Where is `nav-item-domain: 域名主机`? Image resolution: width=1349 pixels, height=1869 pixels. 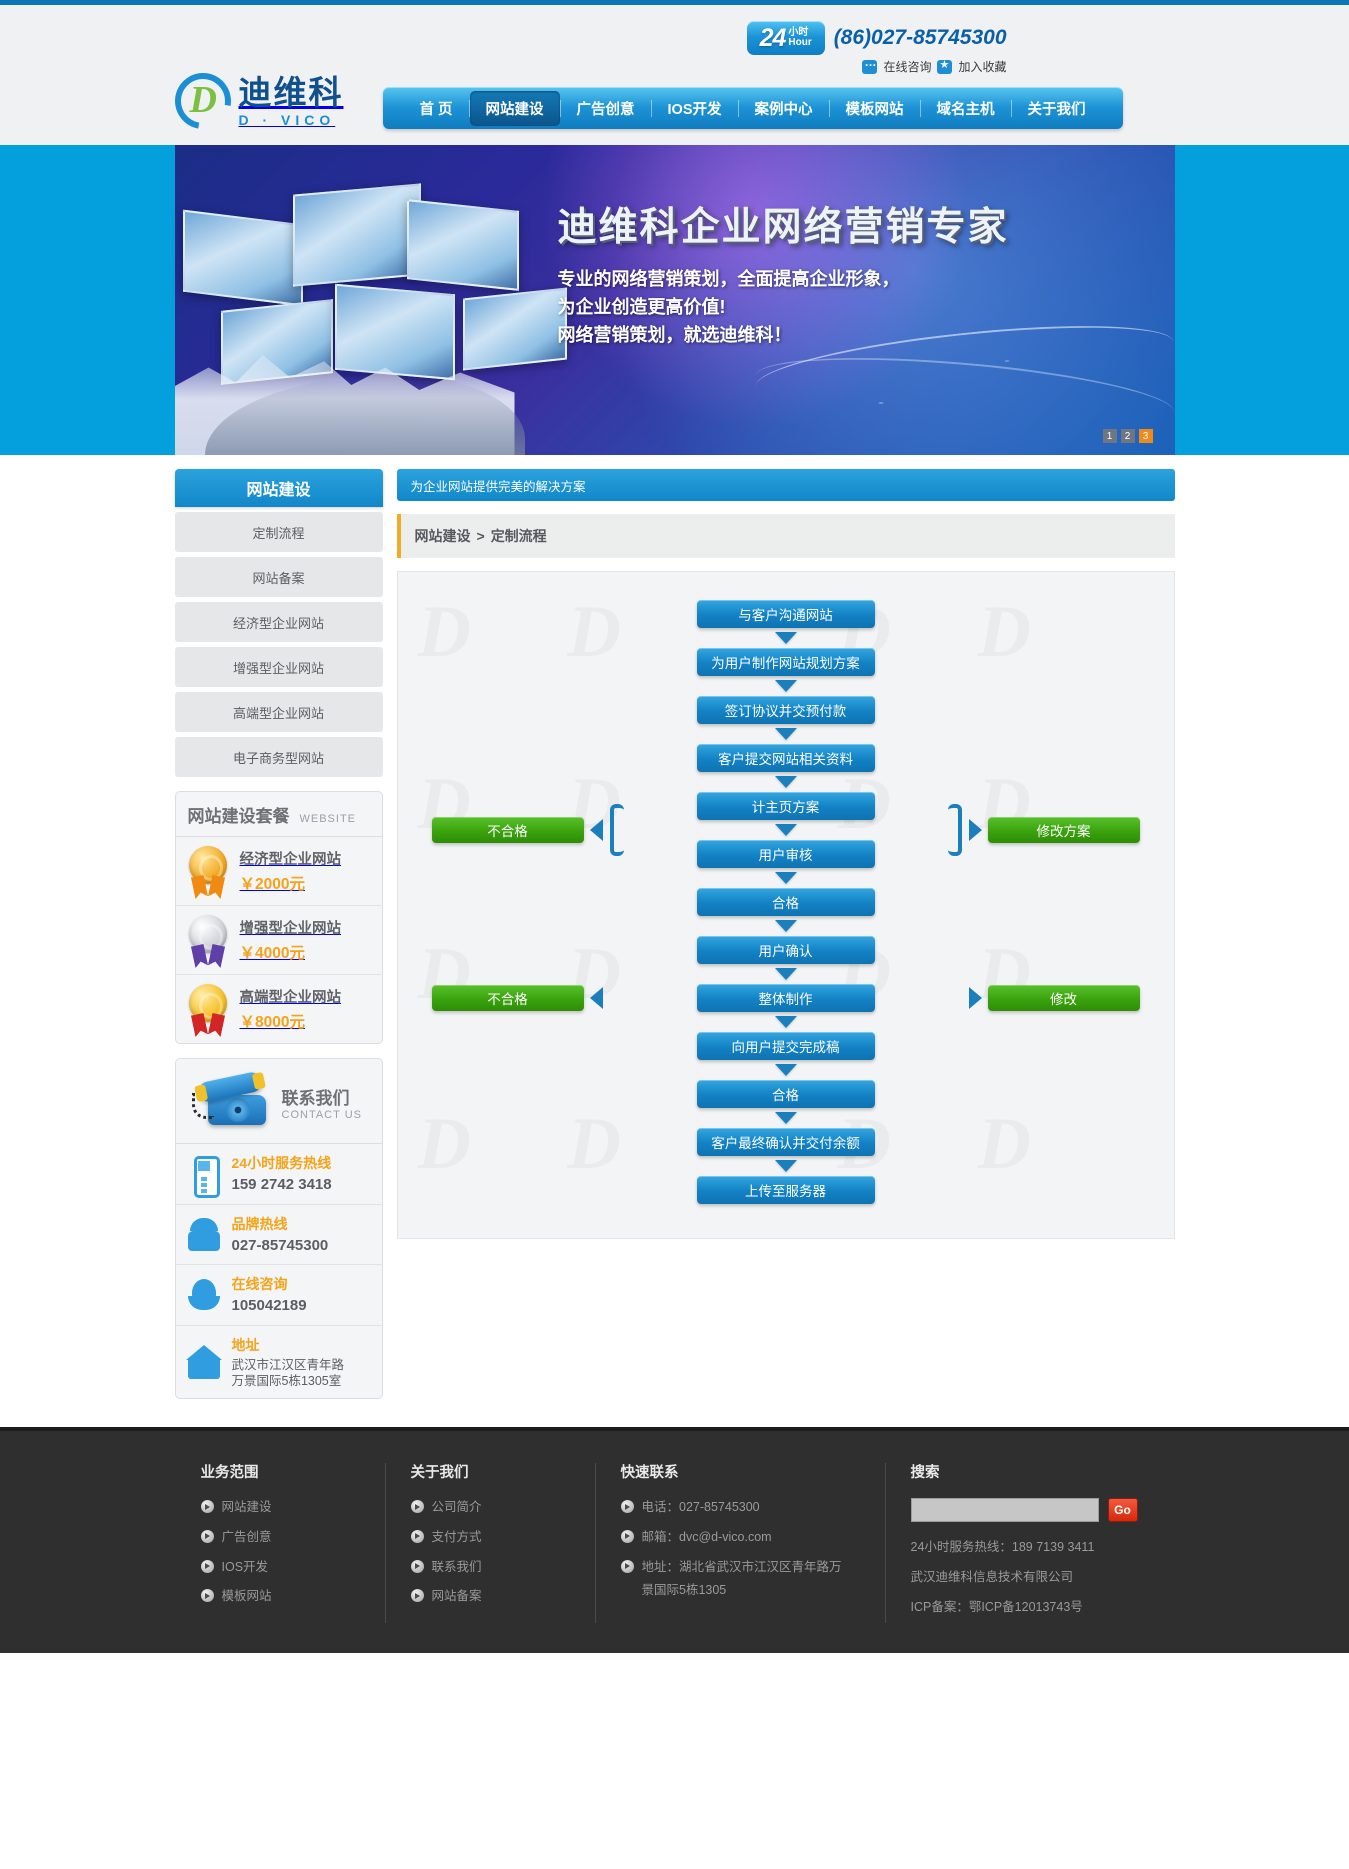
nav-item-domain: 域名主机 is located at coordinates (966, 108).